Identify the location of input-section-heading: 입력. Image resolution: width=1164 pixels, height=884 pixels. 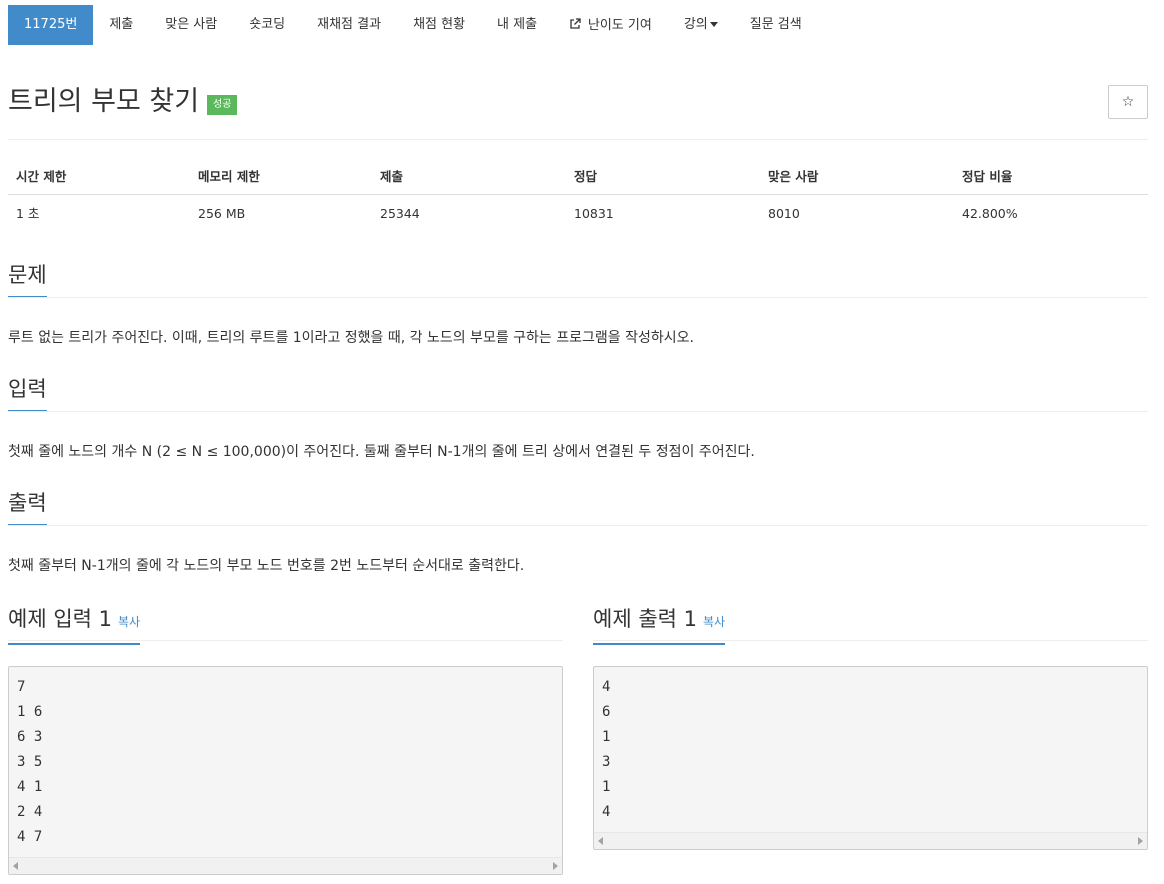
(27, 393).